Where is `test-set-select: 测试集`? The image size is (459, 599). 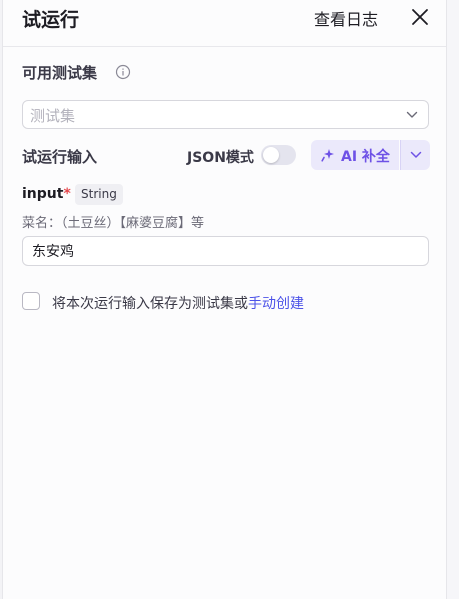
test-set-select: 测试集 is located at coordinates (225, 114).